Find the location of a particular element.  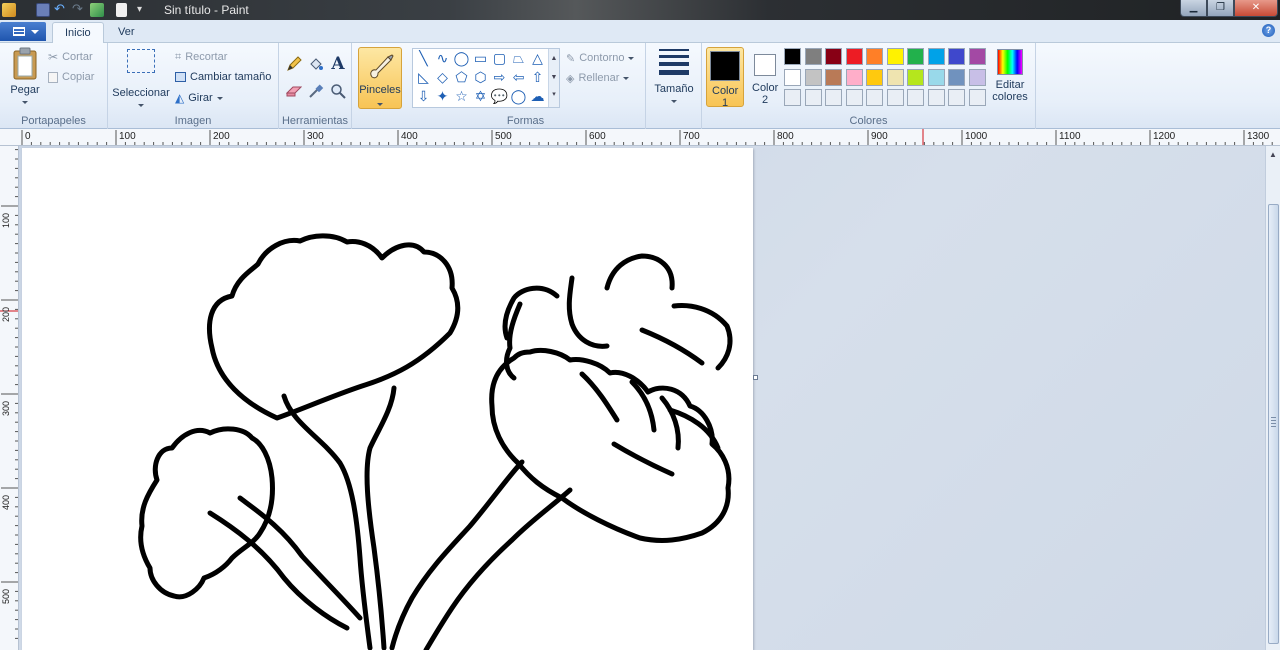

oval-shape-icon: ◯ is located at coordinates (461, 58).